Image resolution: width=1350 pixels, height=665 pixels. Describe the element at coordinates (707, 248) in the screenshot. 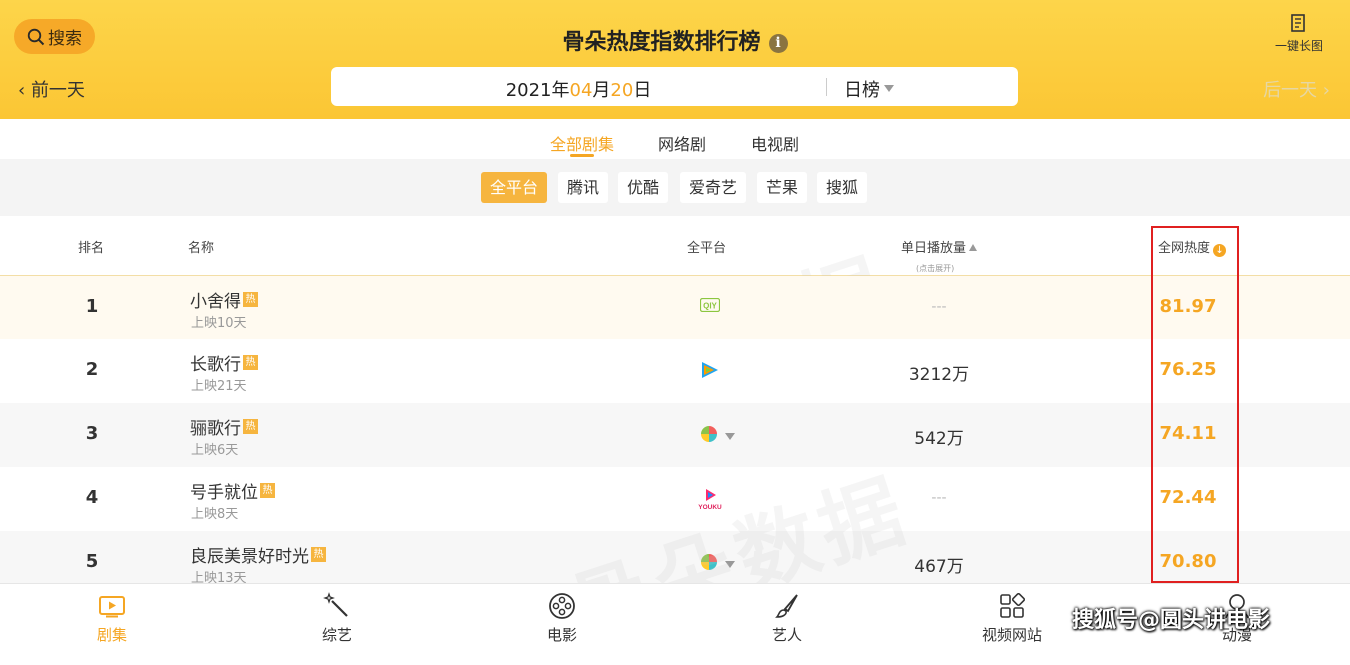

I see `header-platform: 全平台` at that location.